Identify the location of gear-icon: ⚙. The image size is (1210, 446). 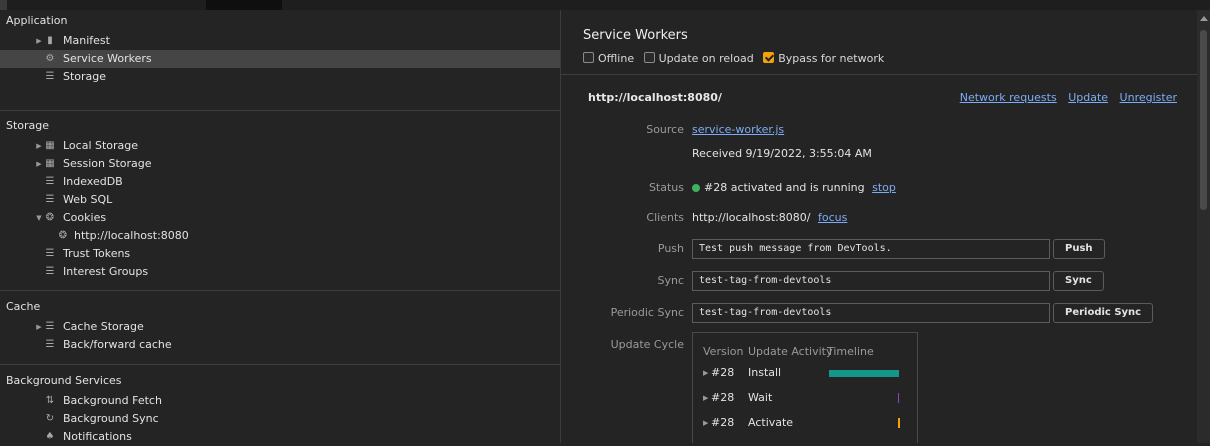
(50, 58).